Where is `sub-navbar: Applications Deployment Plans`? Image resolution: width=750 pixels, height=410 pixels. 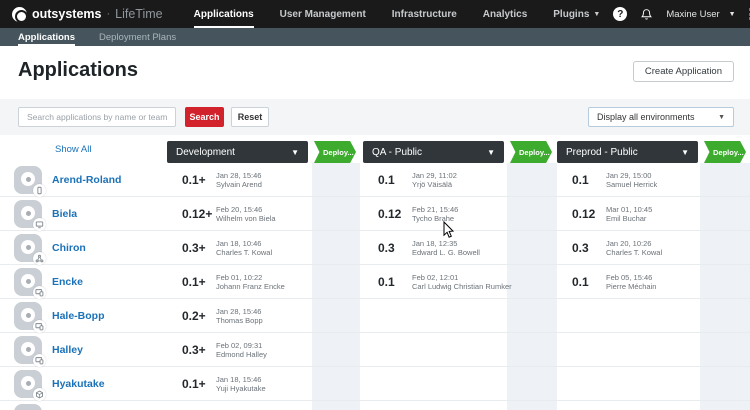
sub-navbar: Applications Deployment Plans is located at coordinates (375, 37).